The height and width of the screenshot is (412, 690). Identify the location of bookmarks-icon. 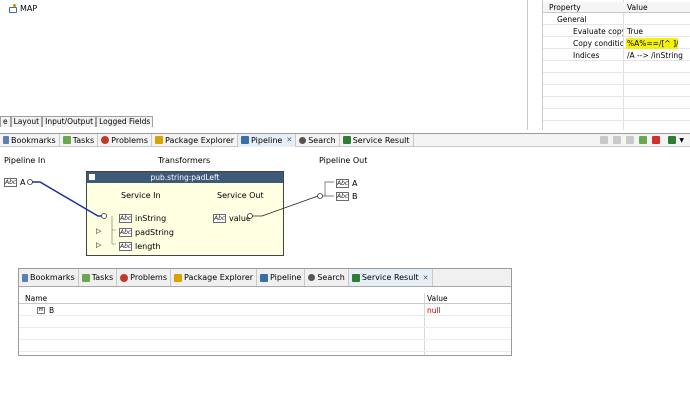
(25, 277).